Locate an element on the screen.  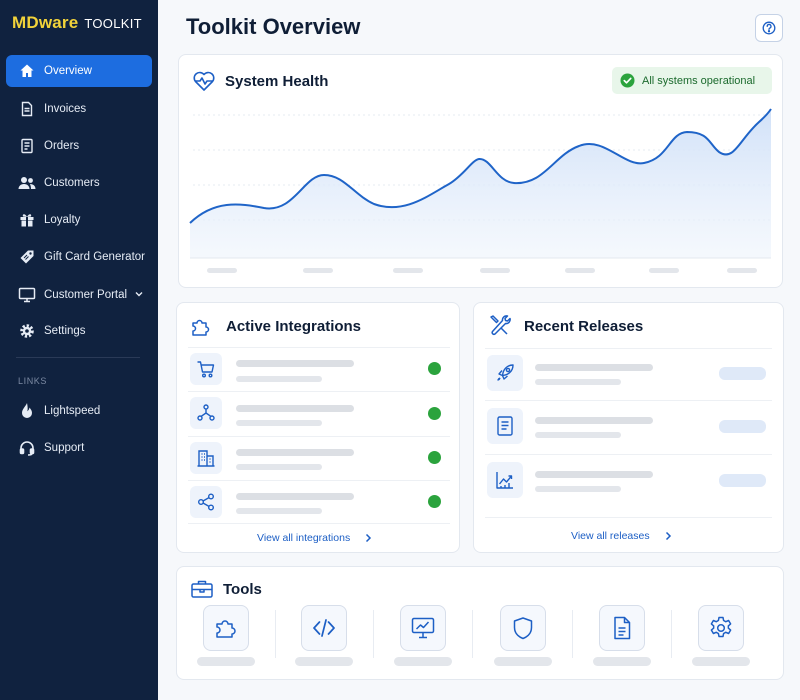
orders-icon is located at coordinates (27, 146).